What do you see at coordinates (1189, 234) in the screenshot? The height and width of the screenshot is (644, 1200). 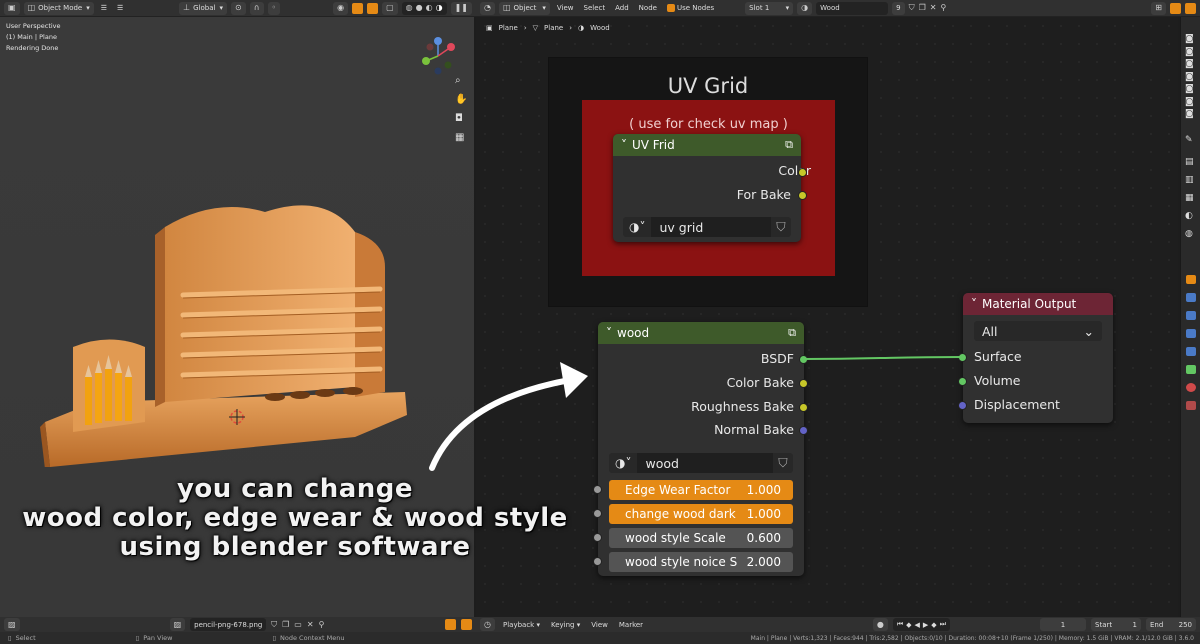 I see `world-icon: ◍` at bounding box center [1189, 234].